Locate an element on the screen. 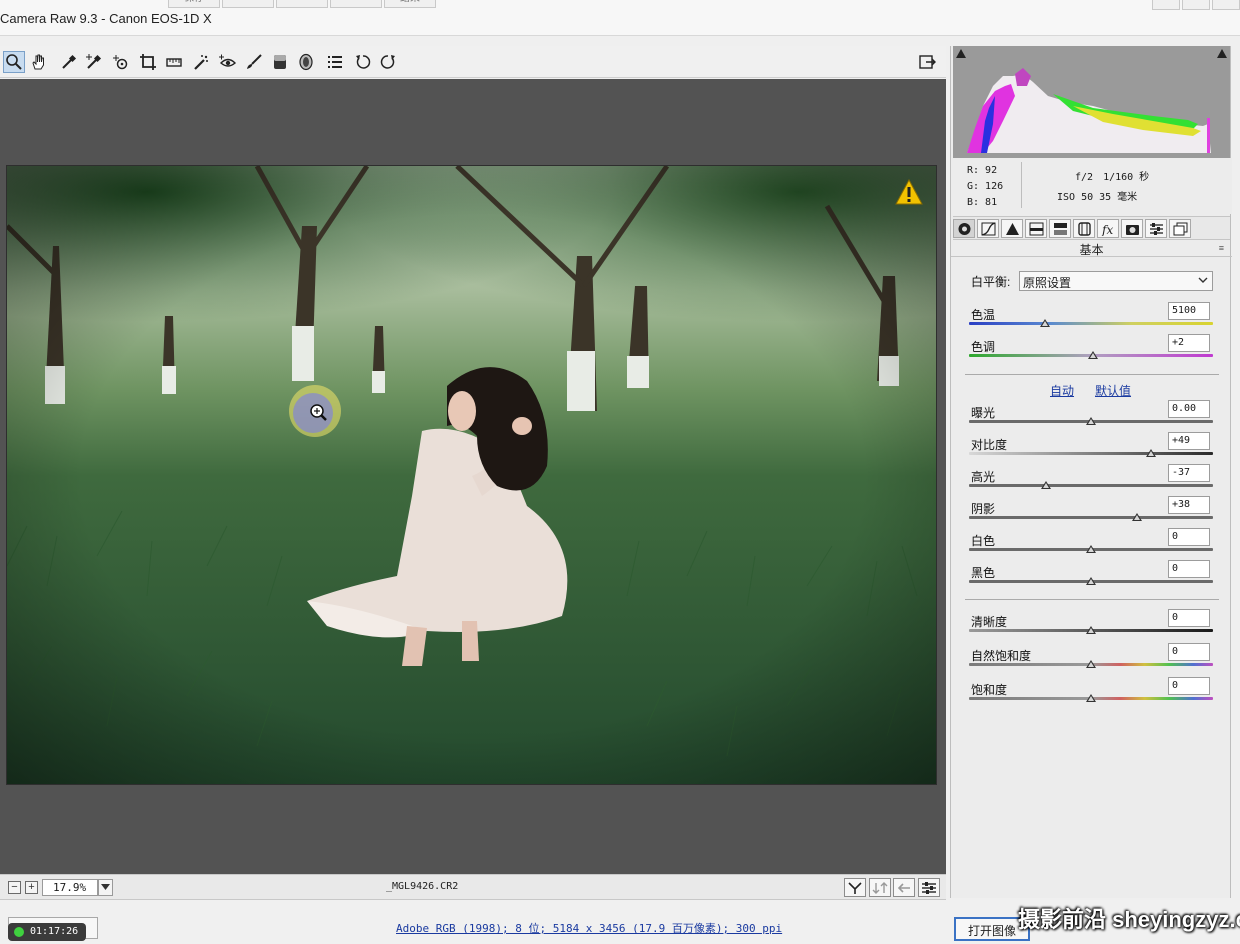 The width and height of the screenshot is (1240, 944). tab-hsl is located at coordinates (1036, 228).